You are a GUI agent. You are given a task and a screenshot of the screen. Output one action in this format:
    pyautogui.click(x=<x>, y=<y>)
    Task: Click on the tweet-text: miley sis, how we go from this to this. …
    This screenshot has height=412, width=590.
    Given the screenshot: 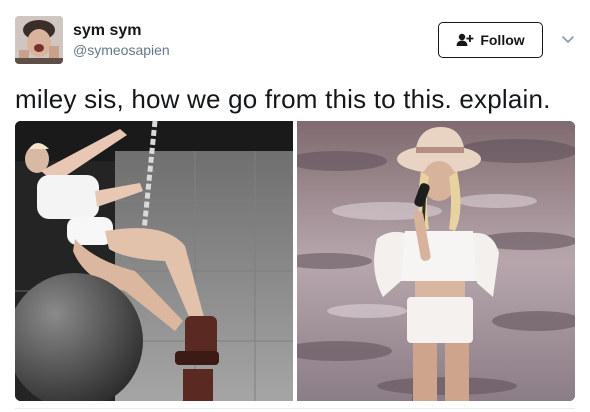 What is the action you would take?
    pyautogui.click(x=283, y=99)
    